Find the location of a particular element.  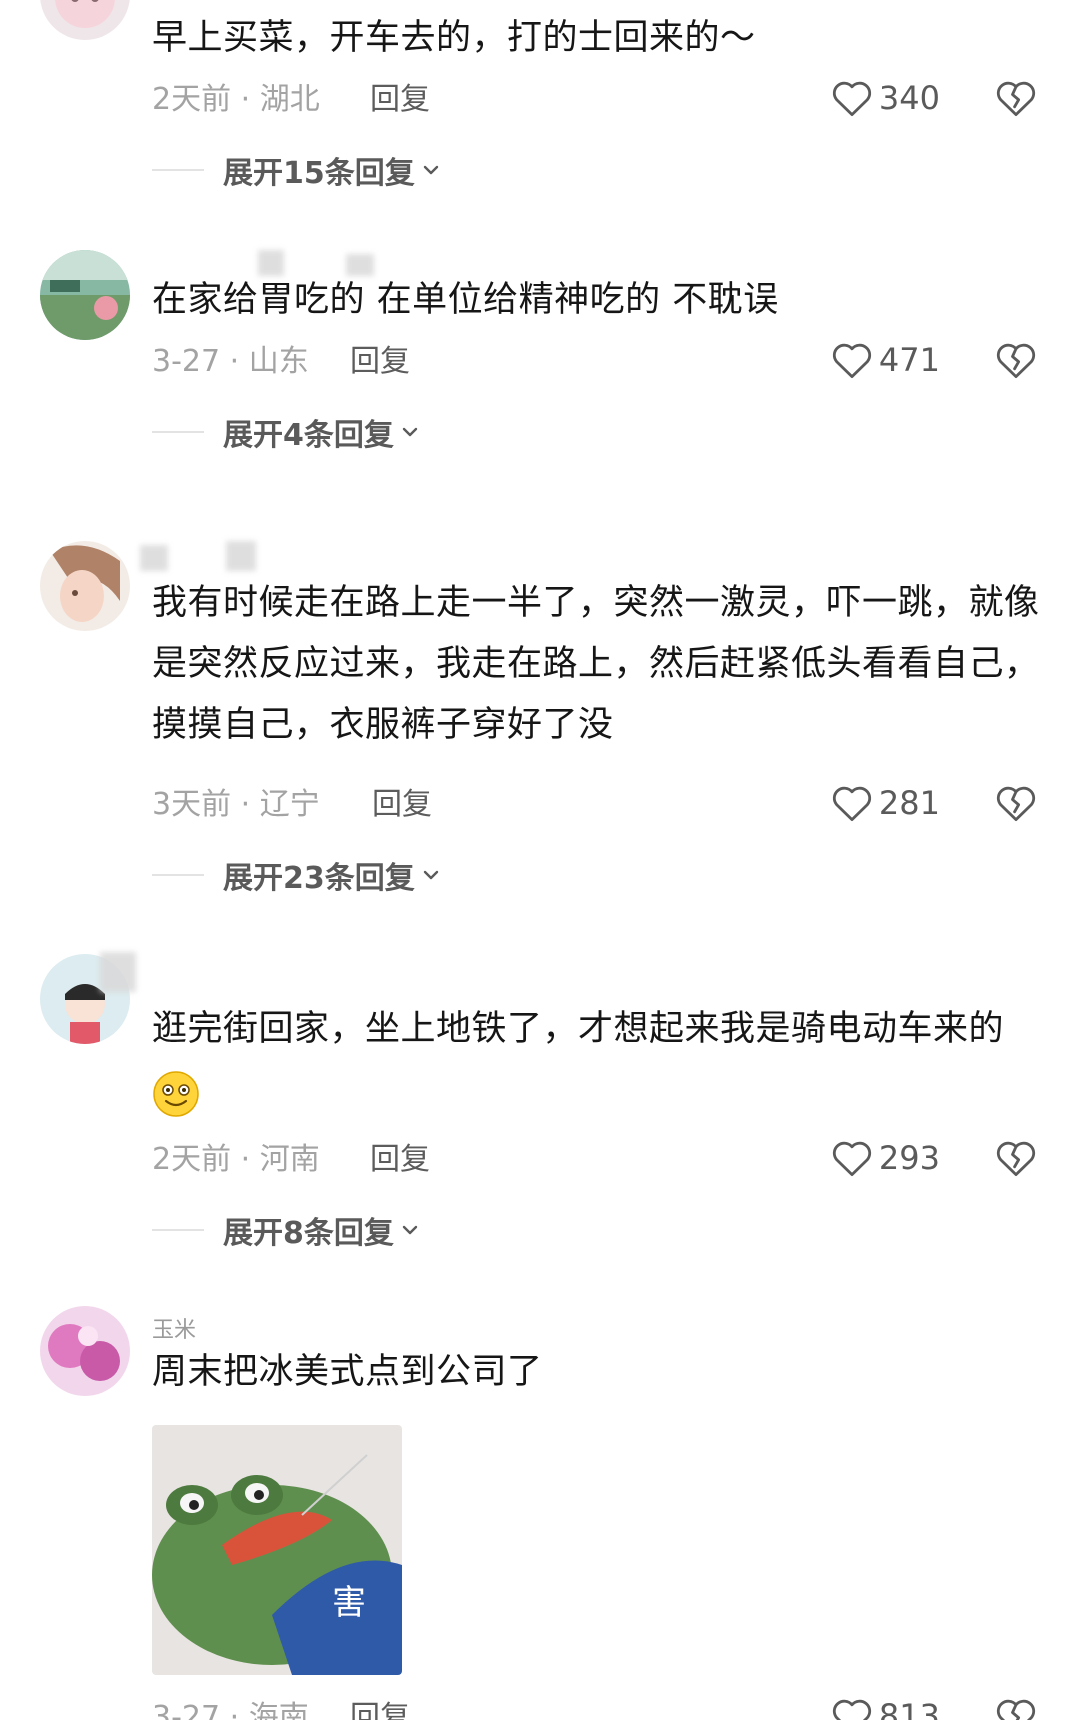

comment-text: 早上买菜，开车去的，打的士回来的～ is located at coordinates (454, 38).